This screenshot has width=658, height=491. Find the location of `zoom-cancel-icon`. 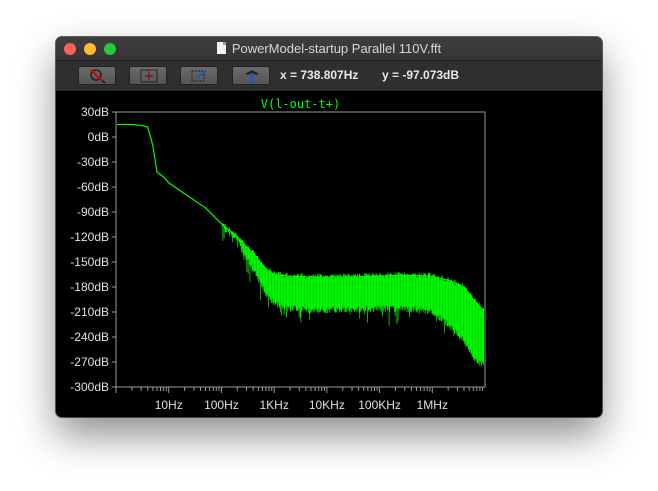

zoom-cancel-icon is located at coordinates (98, 76).